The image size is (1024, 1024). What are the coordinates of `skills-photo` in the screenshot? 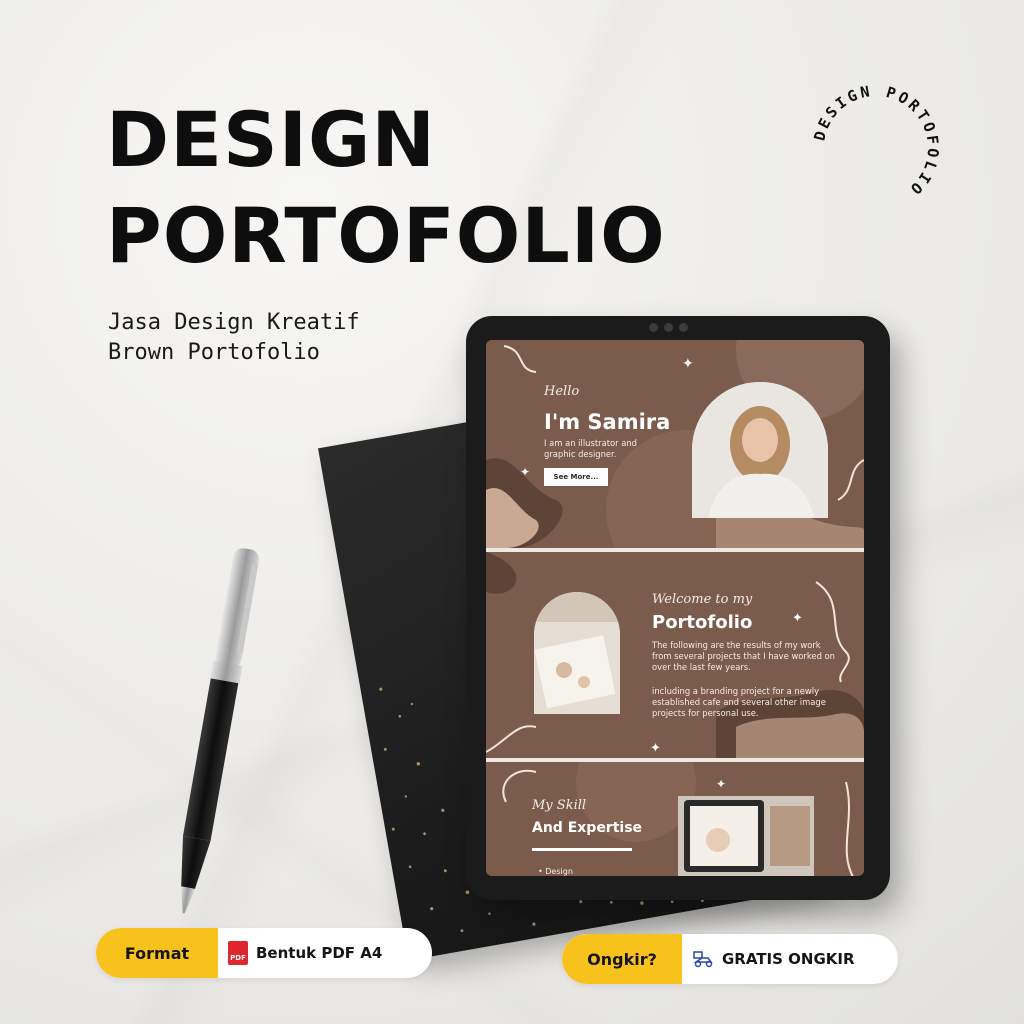 It's located at (746, 836).